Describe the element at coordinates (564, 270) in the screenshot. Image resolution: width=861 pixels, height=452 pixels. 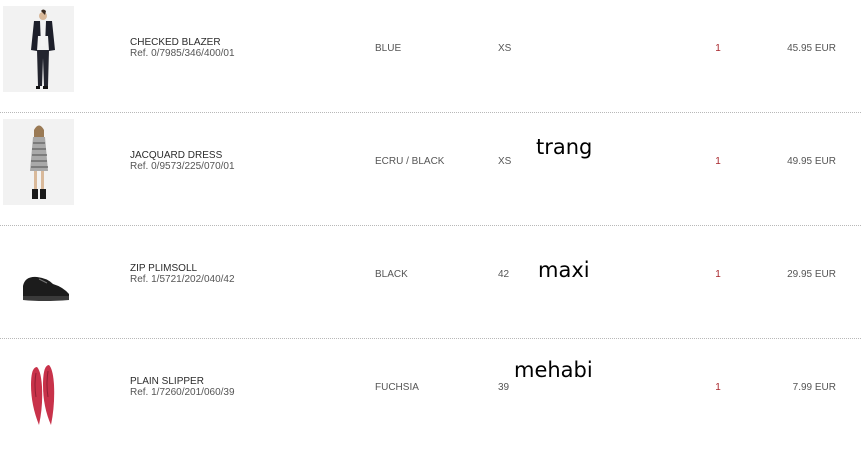
I see `annotation-note: maxi` at that location.